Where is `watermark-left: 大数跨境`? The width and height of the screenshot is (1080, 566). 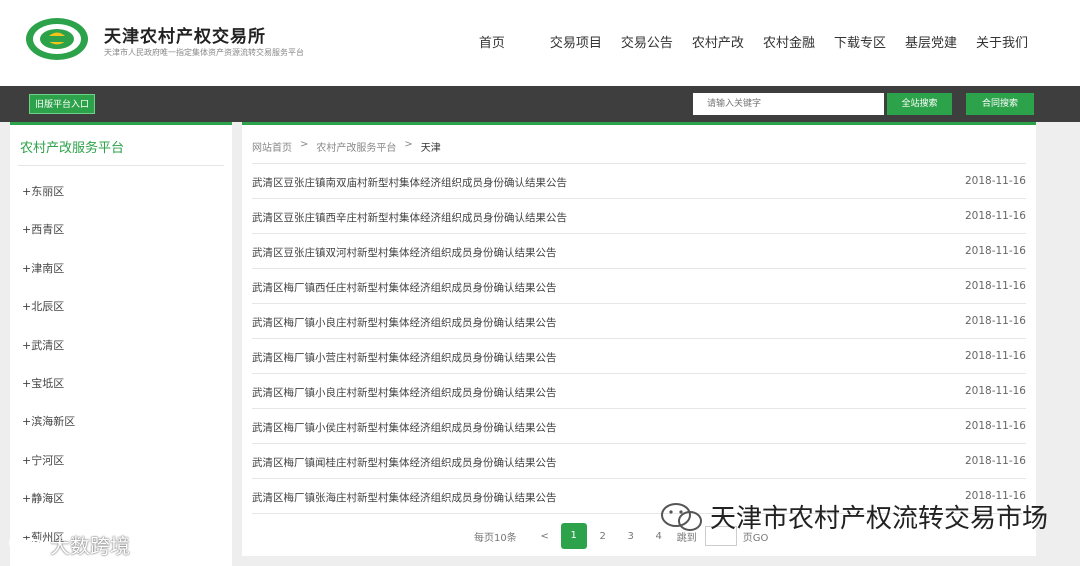
watermark-left: 大数跨境 is located at coordinates (68, 544).